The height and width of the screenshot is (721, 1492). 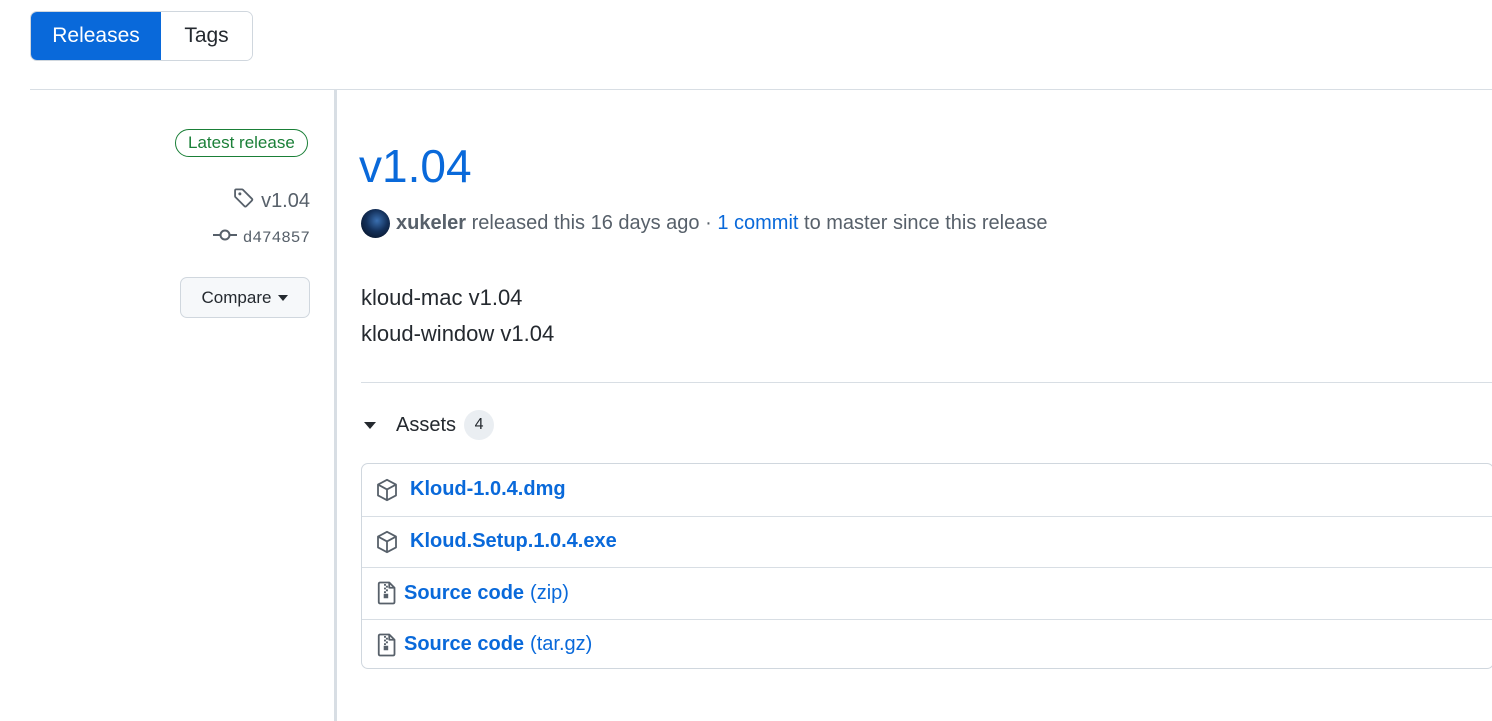 What do you see at coordinates (549, 592) in the screenshot?
I see `asset-format: (zip)` at bounding box center [549, 592].